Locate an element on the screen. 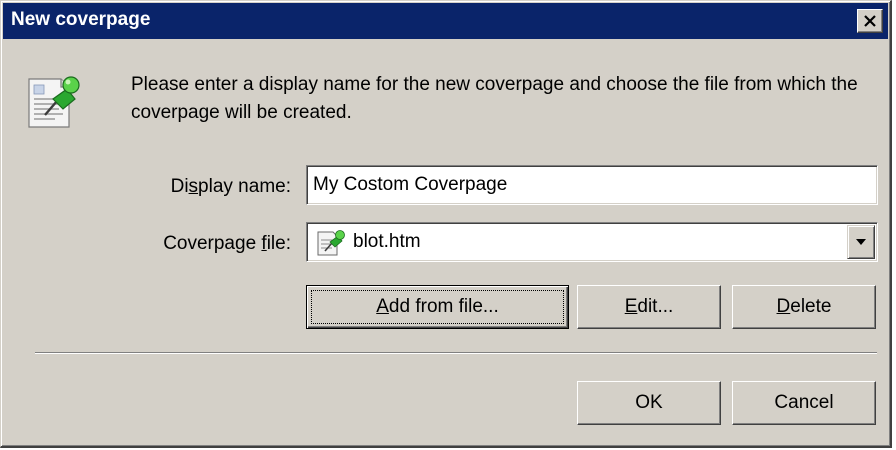 The width and height of the screenshot is (896, 450). ok-button: OK is located at coordinates (649, 403).